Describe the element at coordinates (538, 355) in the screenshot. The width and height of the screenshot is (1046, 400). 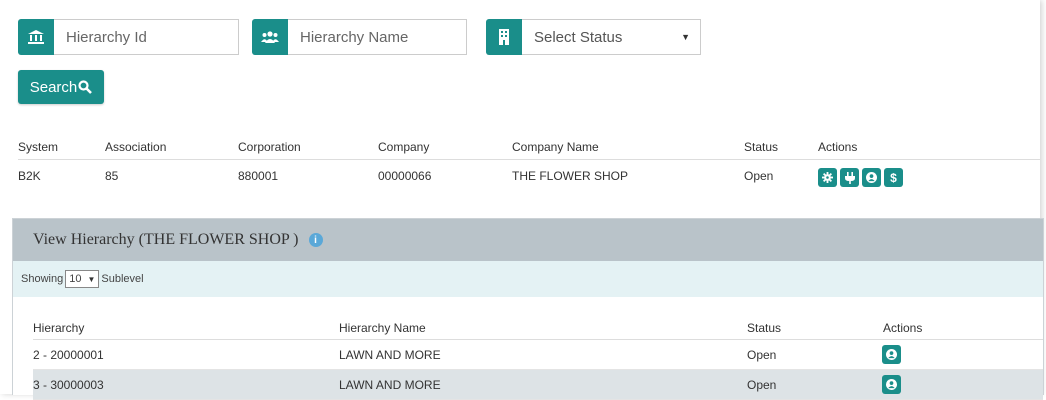
I see `table-row: 2 - 20000001 LAWN AND MORE Open` at that location.